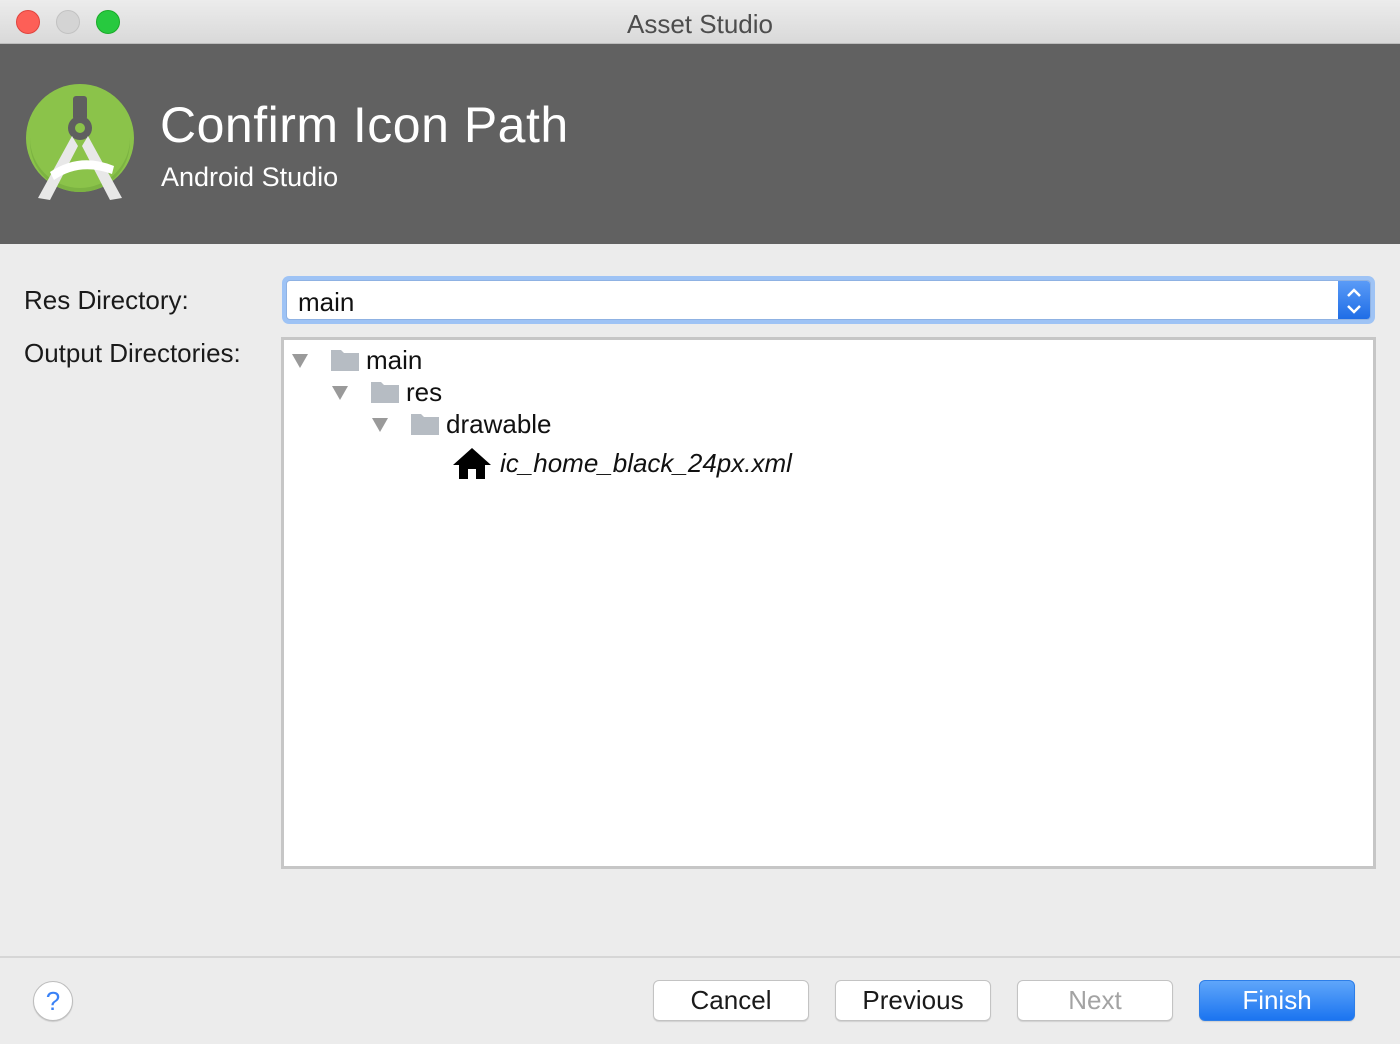 The image size is (1400, 1044). Describe the element at coordinates (700, 957) in the screenshot. I see `footer-divider` at that location.